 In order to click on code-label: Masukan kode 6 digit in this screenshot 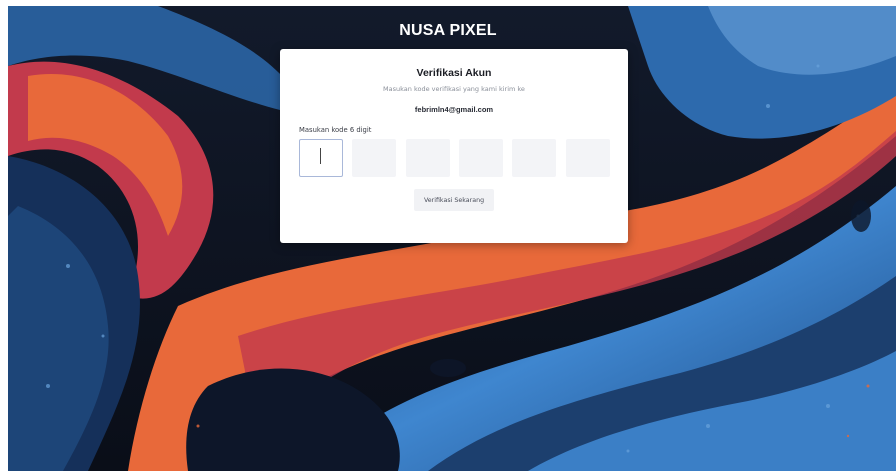, I will do `click(335, 130)`.